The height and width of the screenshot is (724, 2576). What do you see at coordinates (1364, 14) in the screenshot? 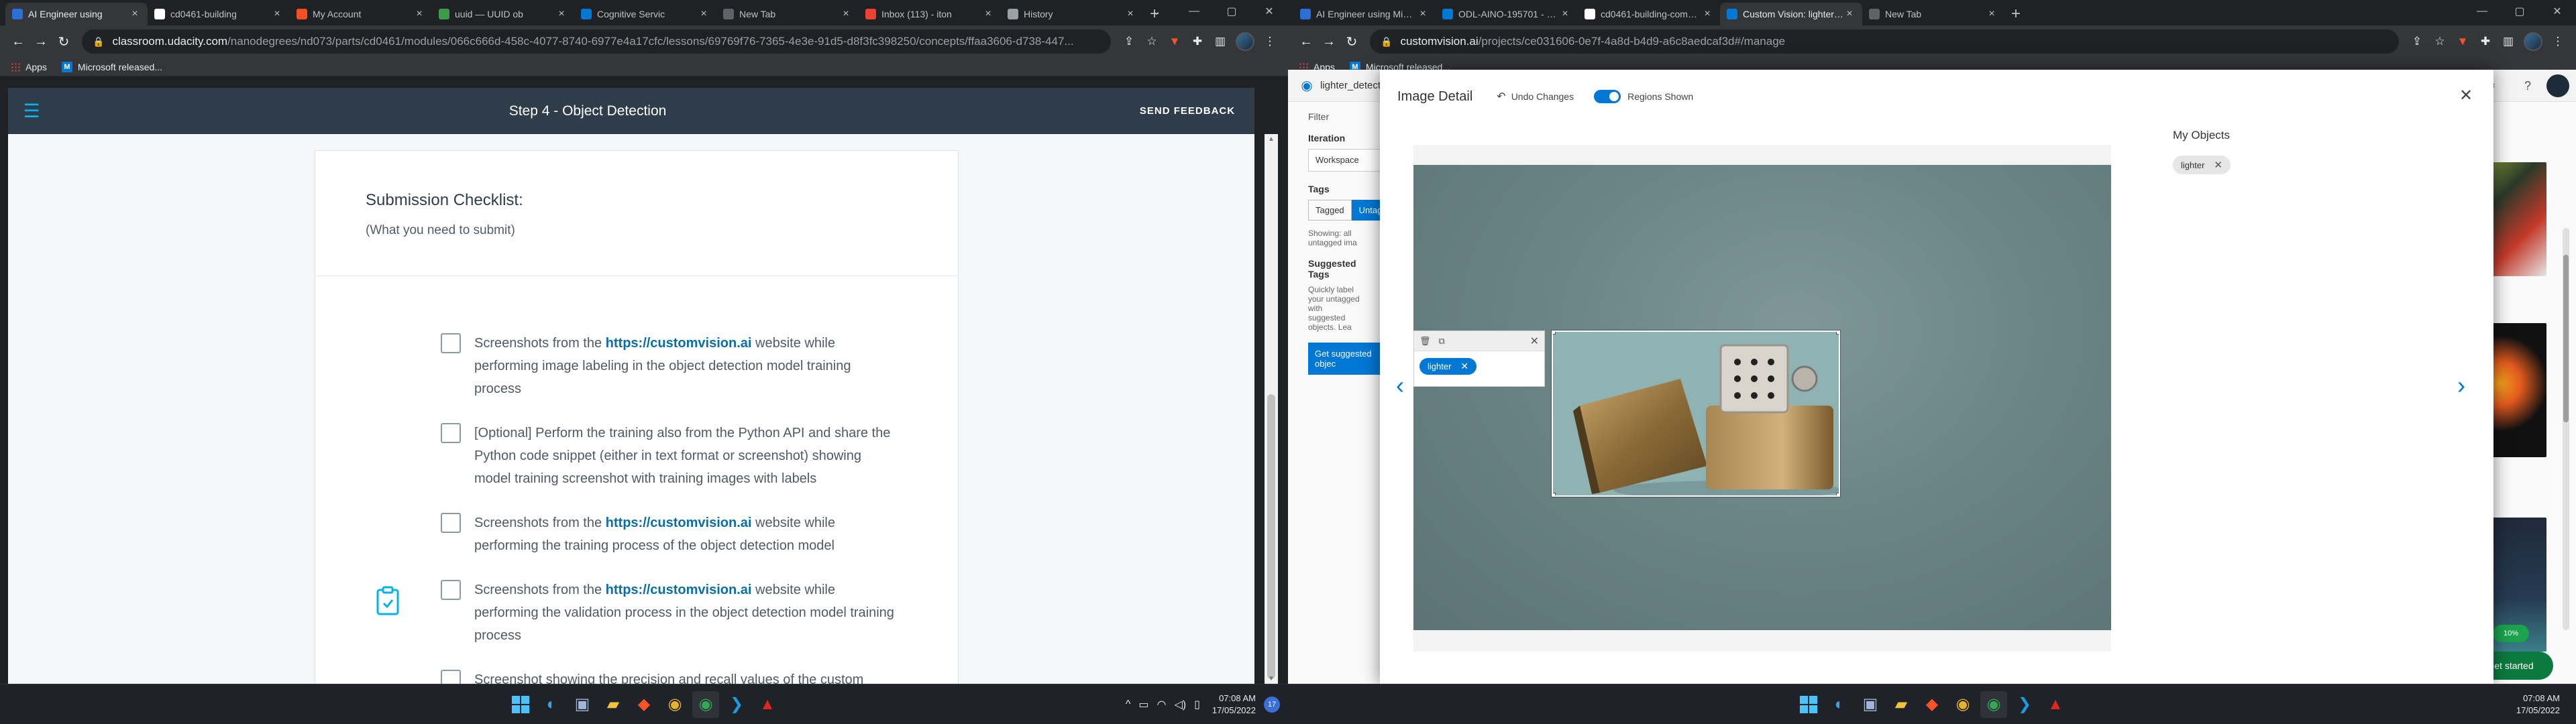
I see `browser-tab: AI Engineer using Microsoft Azu×` at bounding box center [1364, 14].